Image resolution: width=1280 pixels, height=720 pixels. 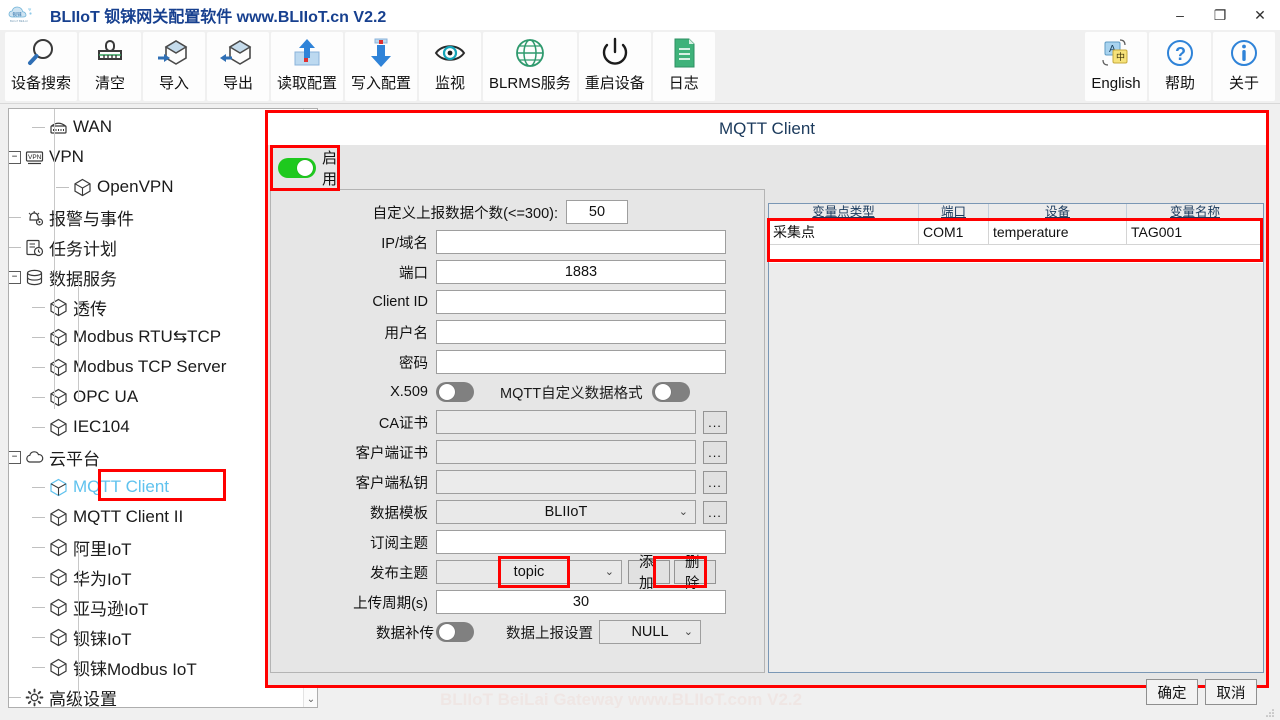 I want to click on subscribe-topic-input, so click(x=581, y=542).